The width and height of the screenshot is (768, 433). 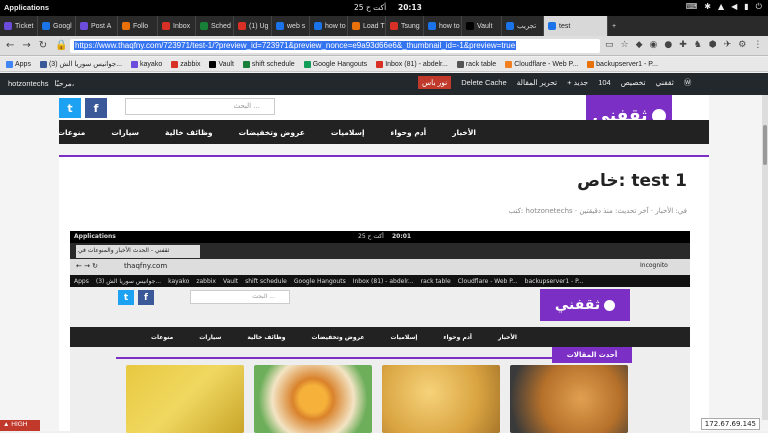 What do you see at coordinates (367, 26) in the screenshot?
I see `tab-9: Load T` at bounding box center [367, 26].